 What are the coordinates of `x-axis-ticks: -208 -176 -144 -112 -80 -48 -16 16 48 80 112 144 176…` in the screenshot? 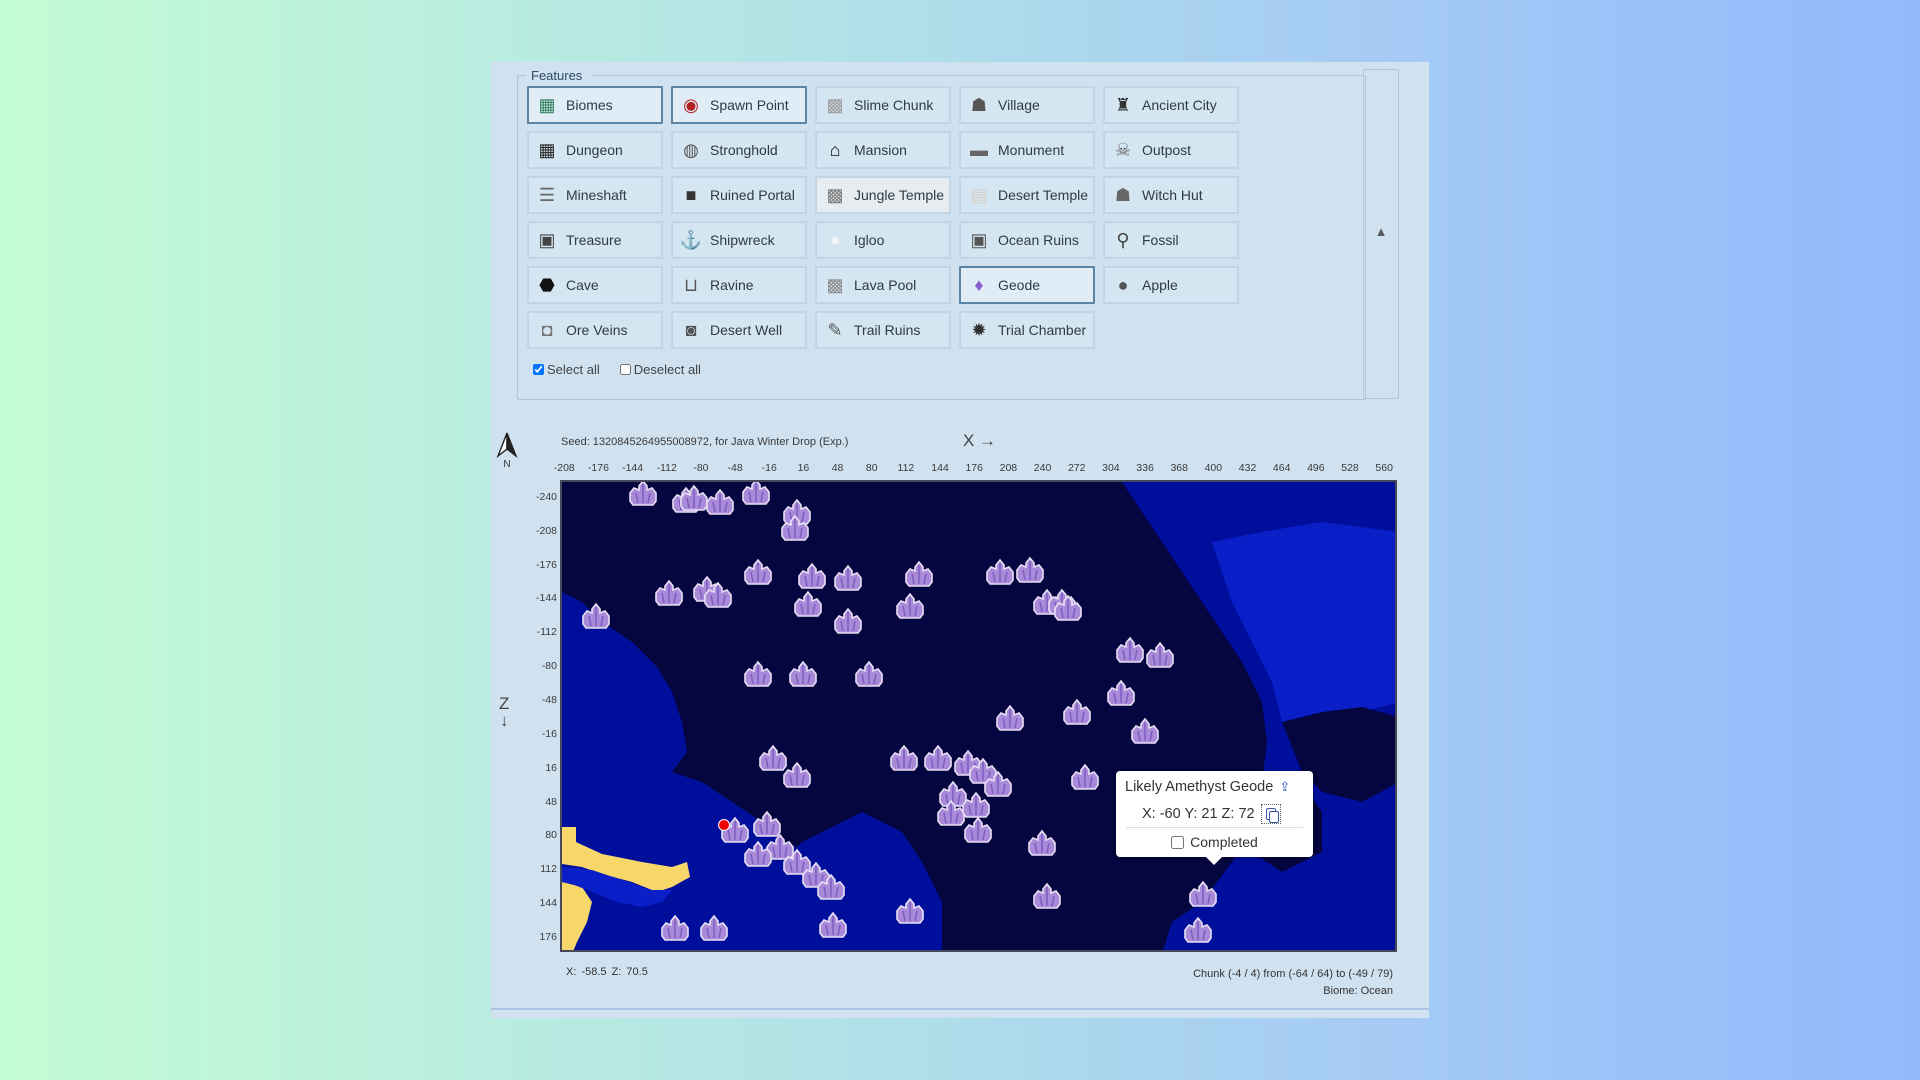 It's located at (976, 469).